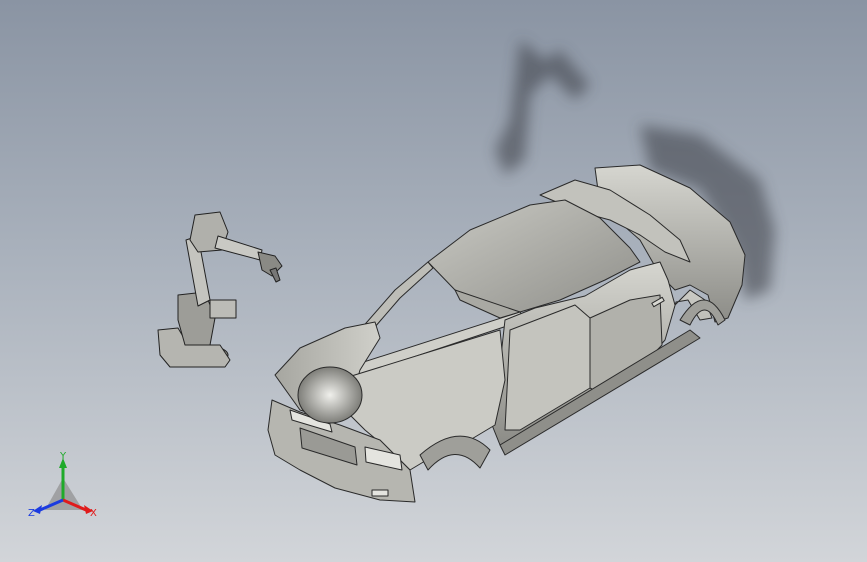 This screenshot has width=867, height=562. Describe the element at coordinates (380, 493) in the screenshot. I see `car-fog-lamp` at that location.